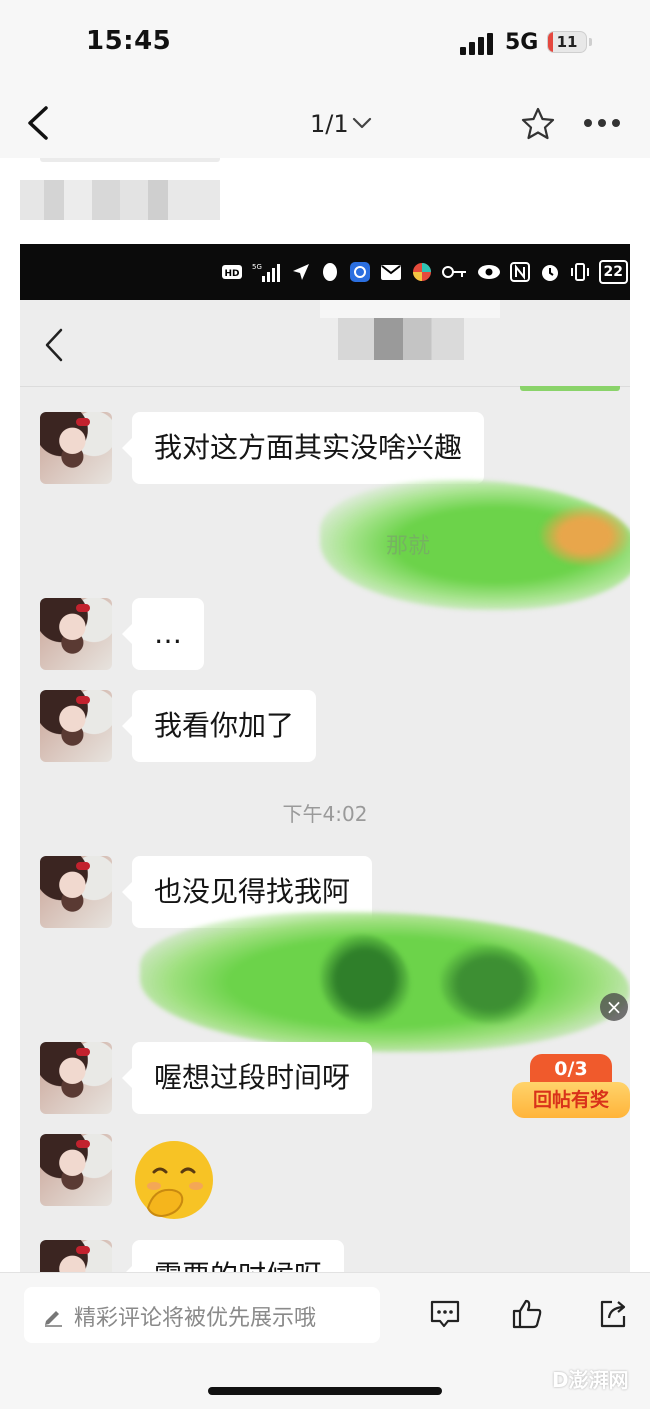 This screenshot has width=650, height=1409. Describe the element at coordinates (476, 44) in the screenshot. I see `signal-icon` at that location.